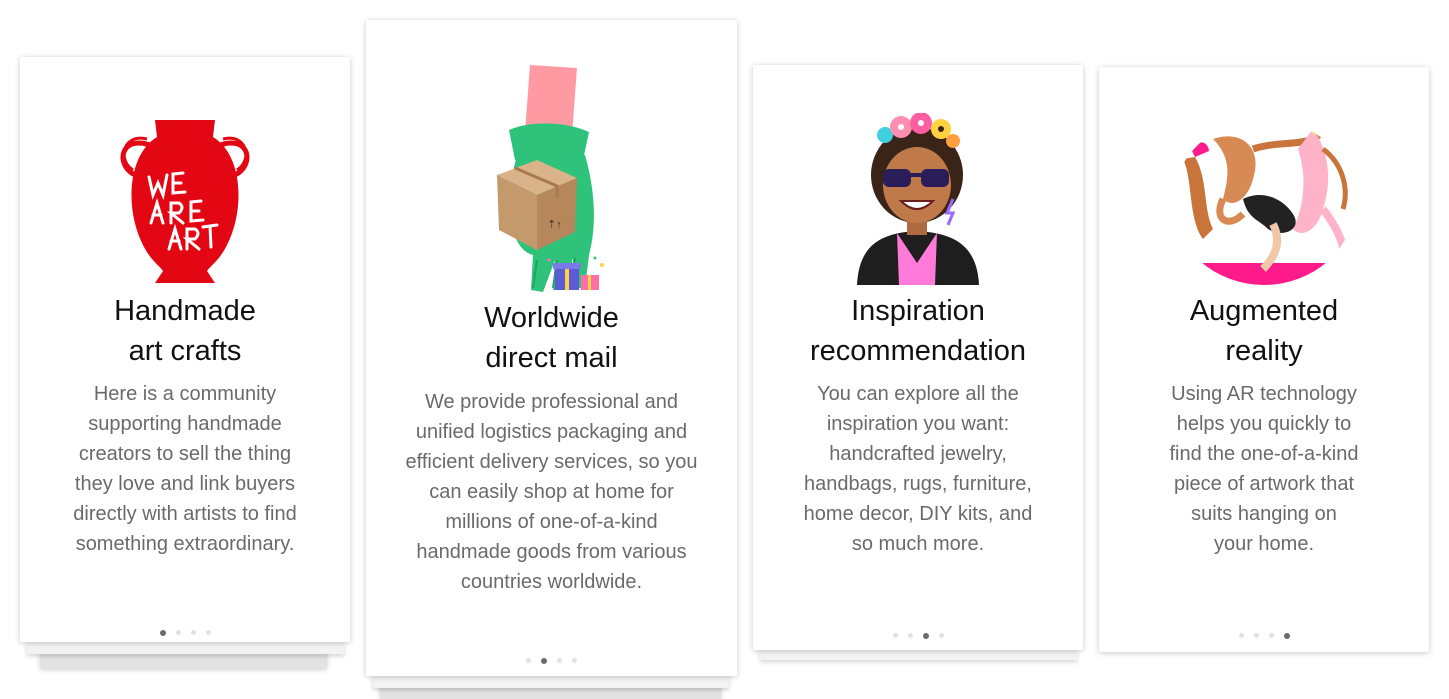 This screenshot has width=1449, height=699. I want to click on card-title-line2: art crafts, so click(185, 351).